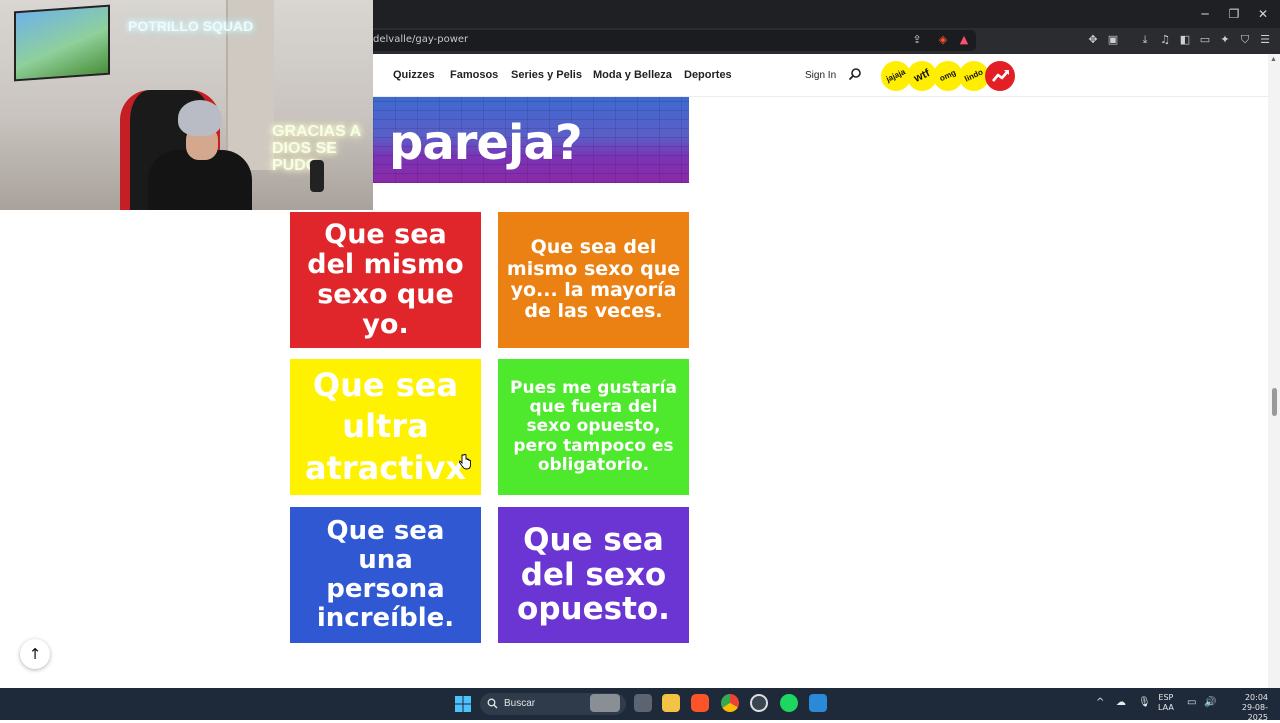 This screenshot has width=1280, height=723. Describe the element at coordinates (492, 703) in the screenshot. I see `taskbar-search-icon` at that location.